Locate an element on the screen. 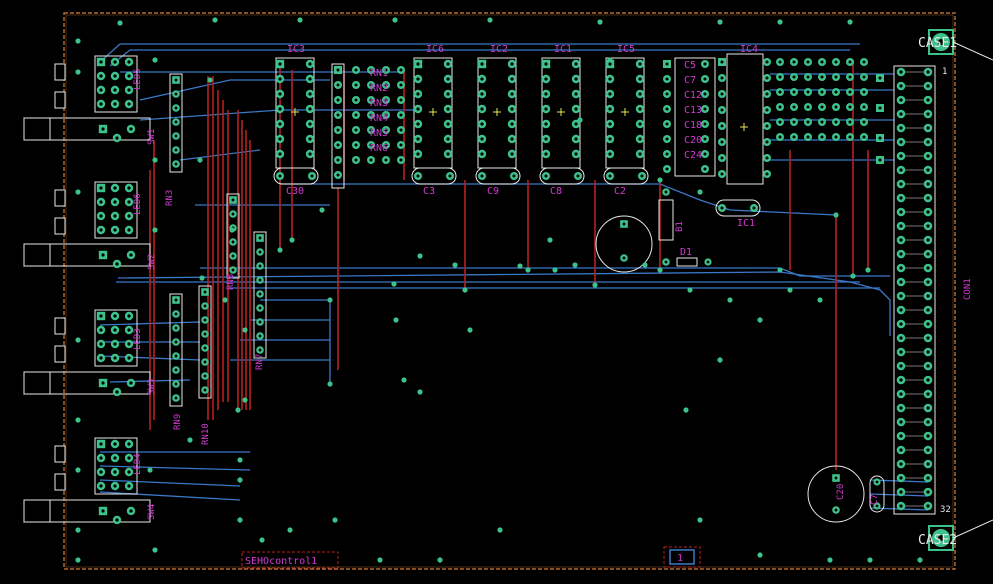 The width and height of the screenshot is (993, 584). left-ref: RN9 is located at coordinates (178, 422).